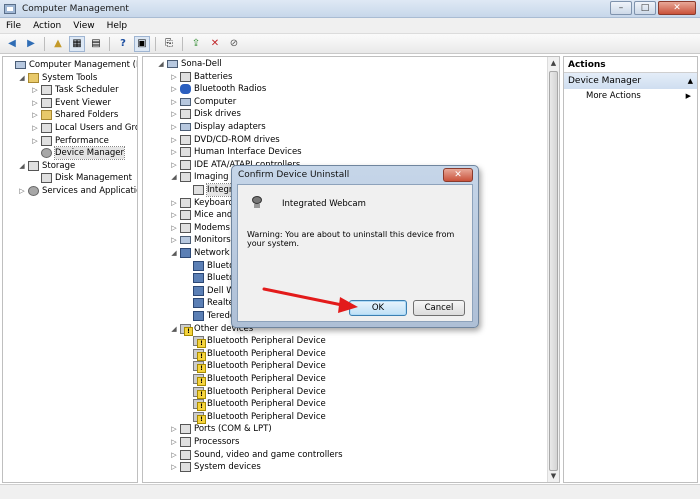 The width and height of the screenshot is (700, 499). Describe the element at coordinates (84, 128) in the screenshot. I see `tree-node: ▷ Local Users and Groups` at that location.